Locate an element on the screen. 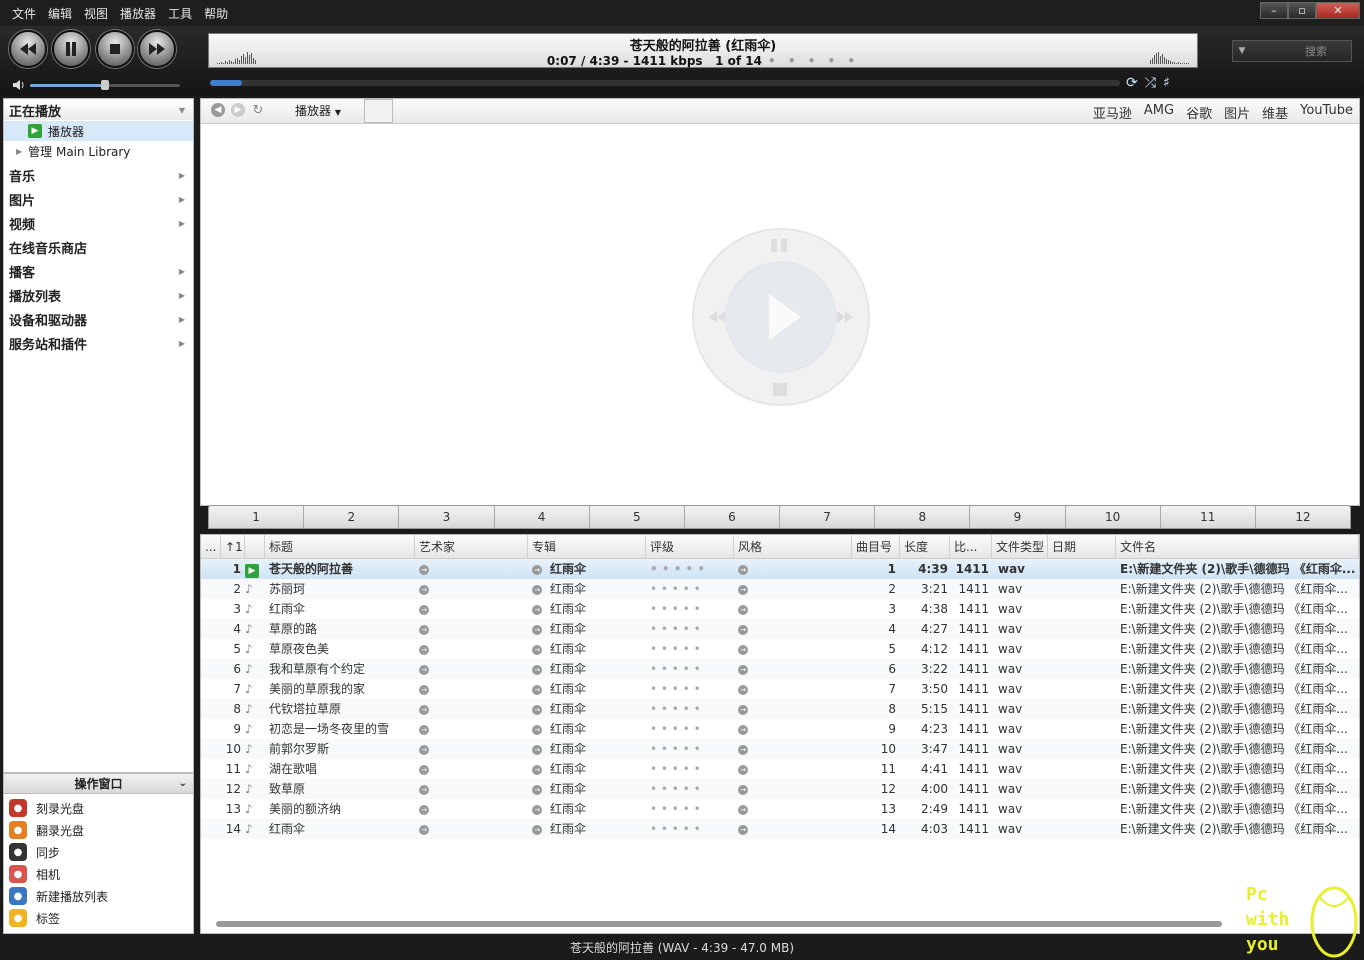  web-link: 谷歌 is located at coordinates (1199, 112).